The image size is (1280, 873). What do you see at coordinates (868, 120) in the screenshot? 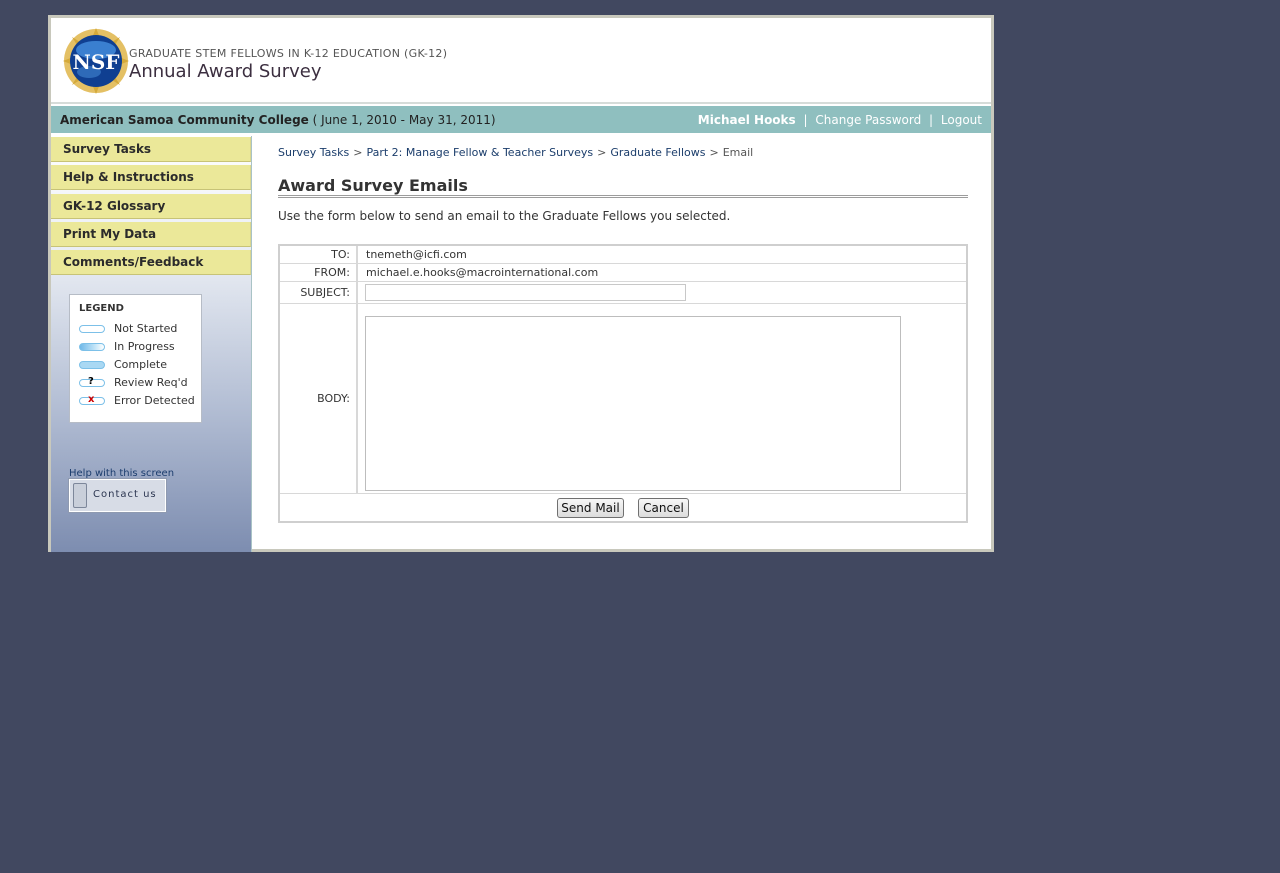
I see `change-password-link: Change Password` at bounding box center [868, 120].